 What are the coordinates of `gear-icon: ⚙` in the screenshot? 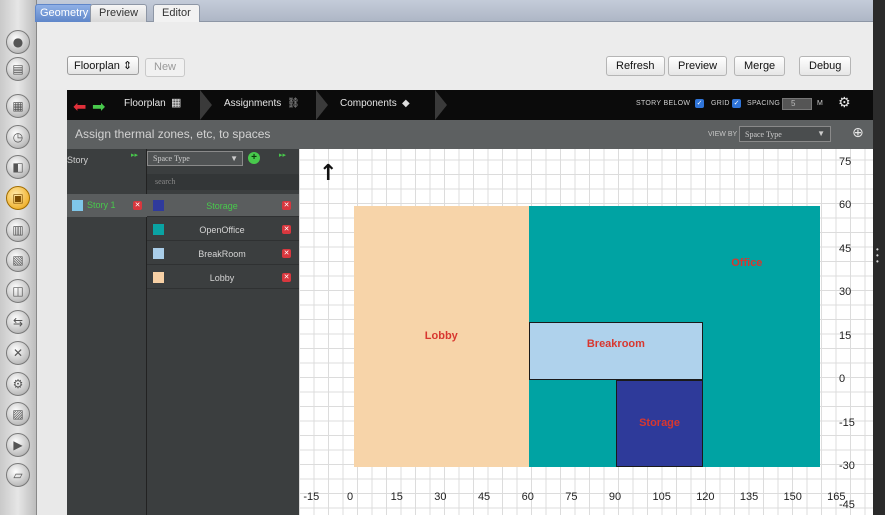 It's located at (844, 103).